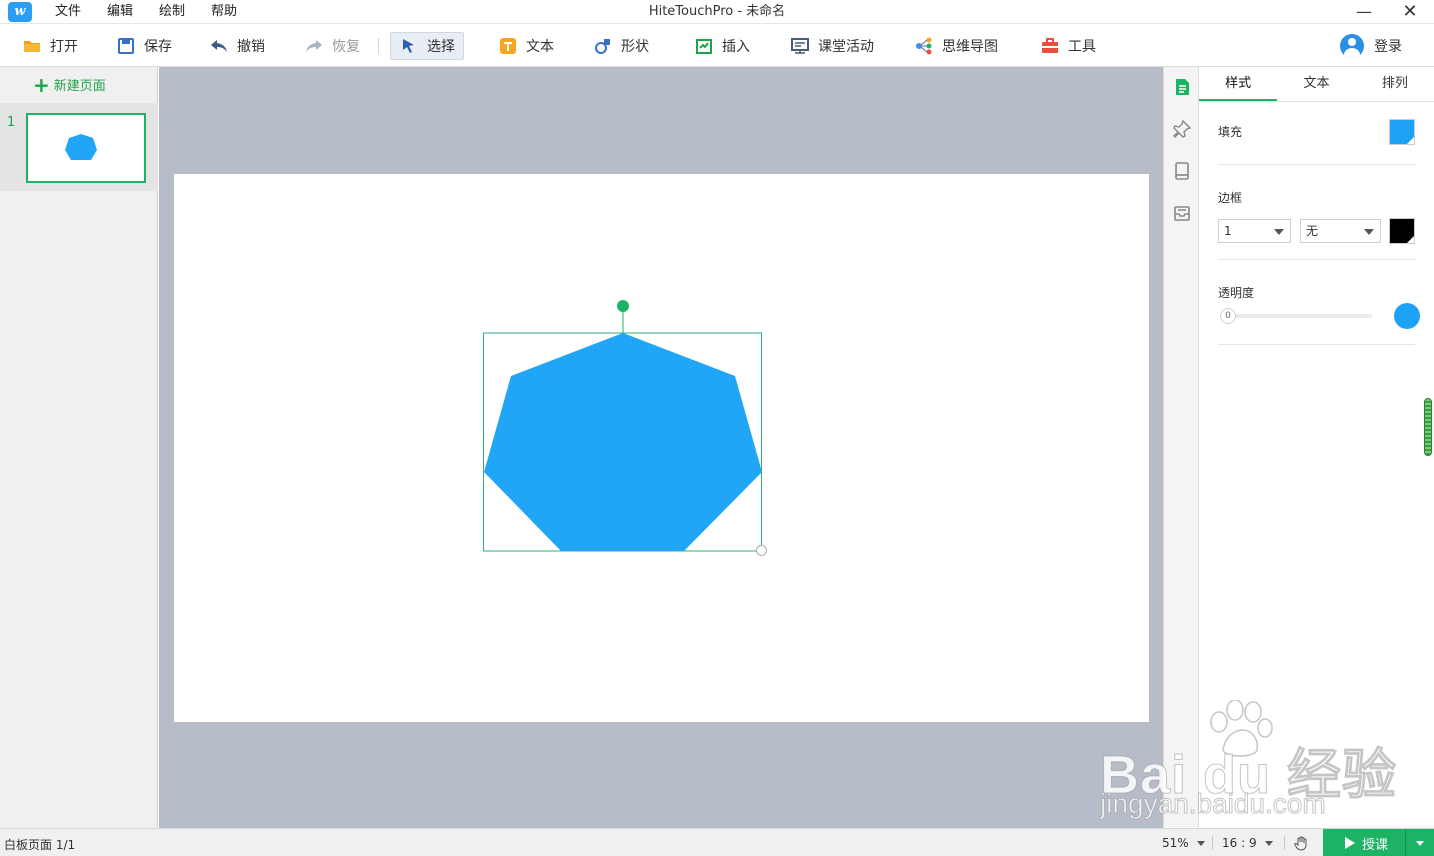  What do you see at coordinates (1312, 231) in the screenshot?
I see `border-style-value: 无` at bounding box center [1312, 231].